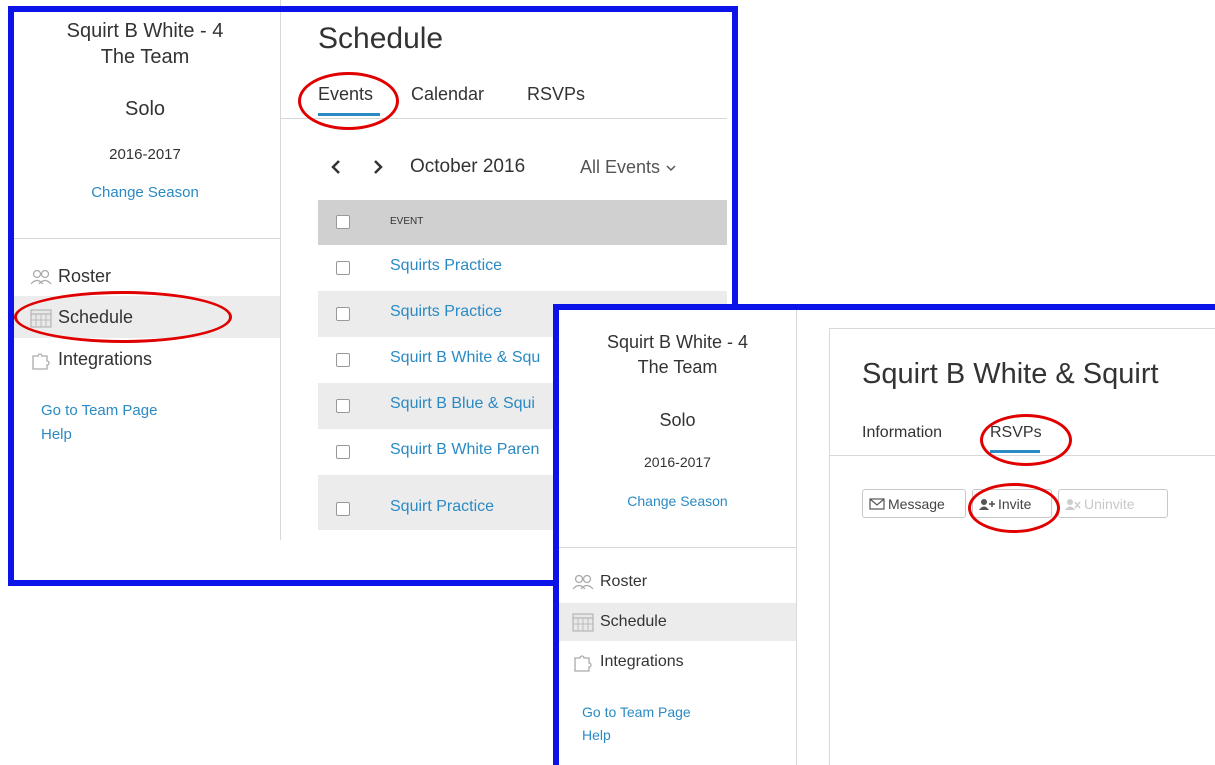 The width and height of the screenshot is (1215, 765). Describe the element at coordinates (677, 367) in the screenshot. I see `team-subtitle: The Team` at that location.